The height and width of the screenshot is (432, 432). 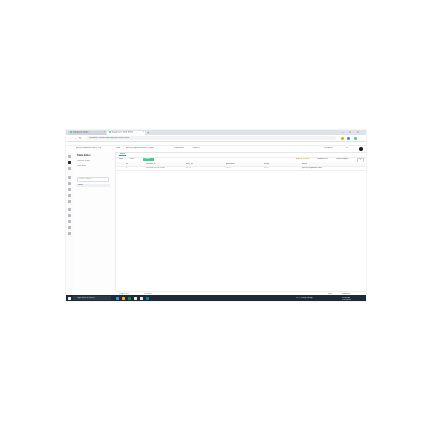 What do you see at coordinates (69, 189) in the screenshot?
I see `storage-icon` at bounding box center [69, 189].